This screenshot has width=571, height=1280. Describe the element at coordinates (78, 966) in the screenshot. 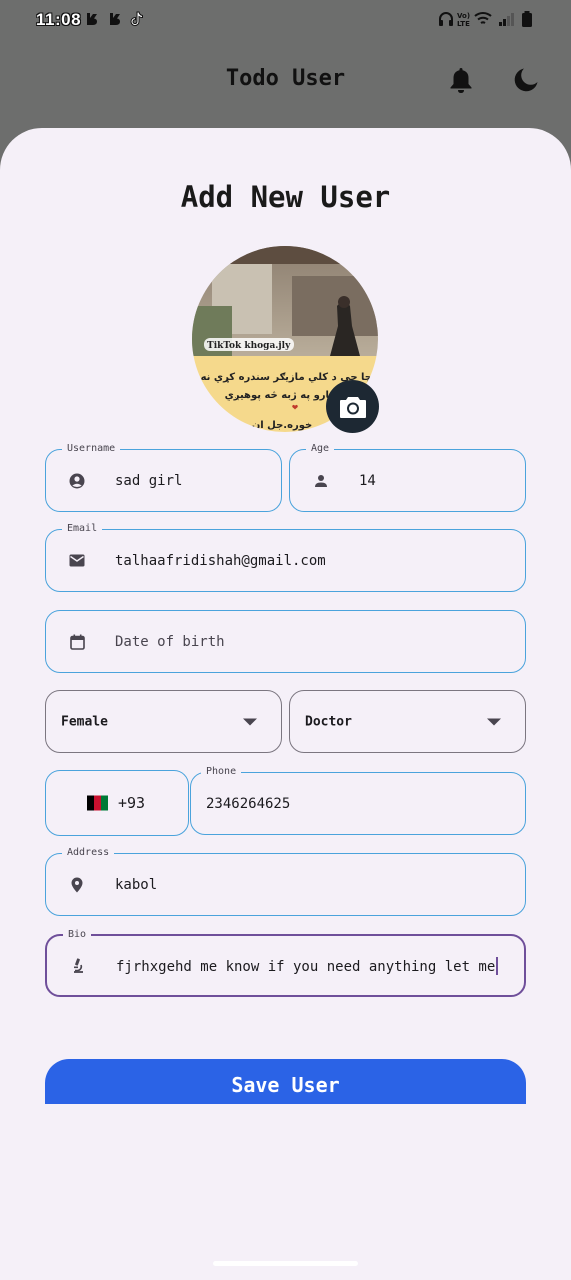

I see `microscope-icon` at that location.